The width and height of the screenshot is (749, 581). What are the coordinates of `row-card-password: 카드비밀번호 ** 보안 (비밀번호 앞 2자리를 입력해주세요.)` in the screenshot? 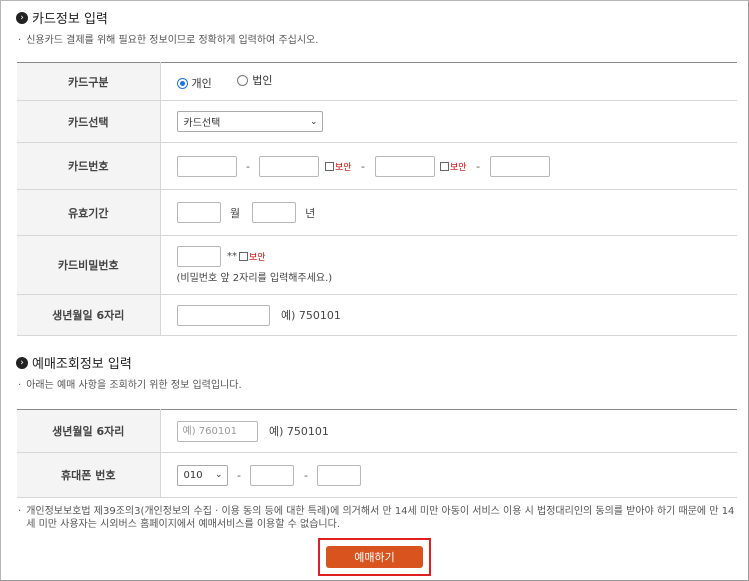 It's located at (377, 265).